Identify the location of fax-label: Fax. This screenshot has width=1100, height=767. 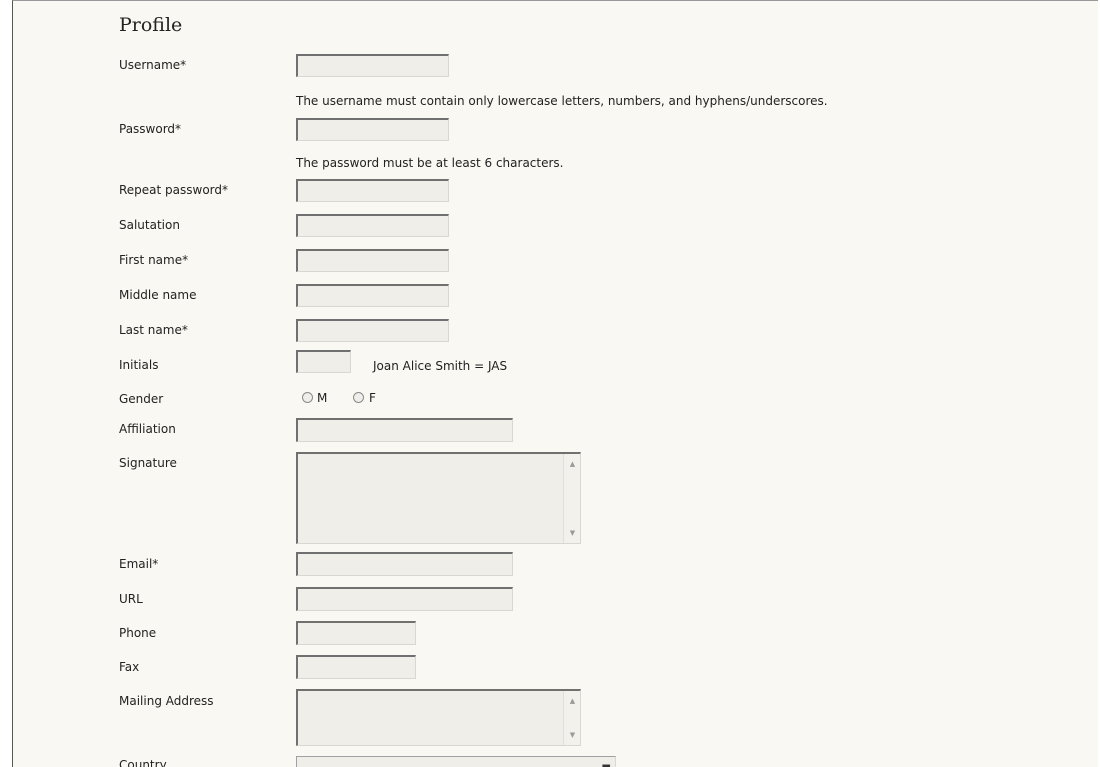
(129, 667).